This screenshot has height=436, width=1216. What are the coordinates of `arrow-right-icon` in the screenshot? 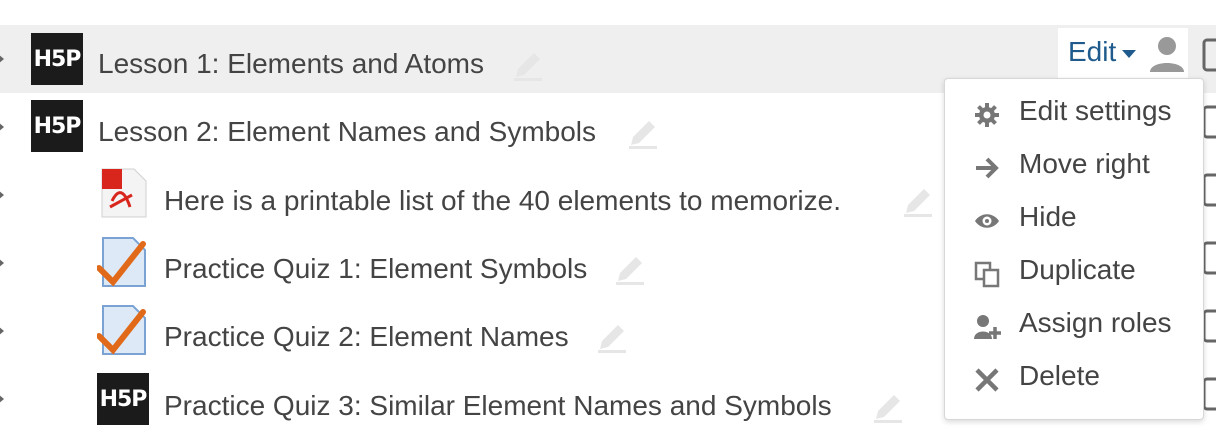 It's located at (987, 168).